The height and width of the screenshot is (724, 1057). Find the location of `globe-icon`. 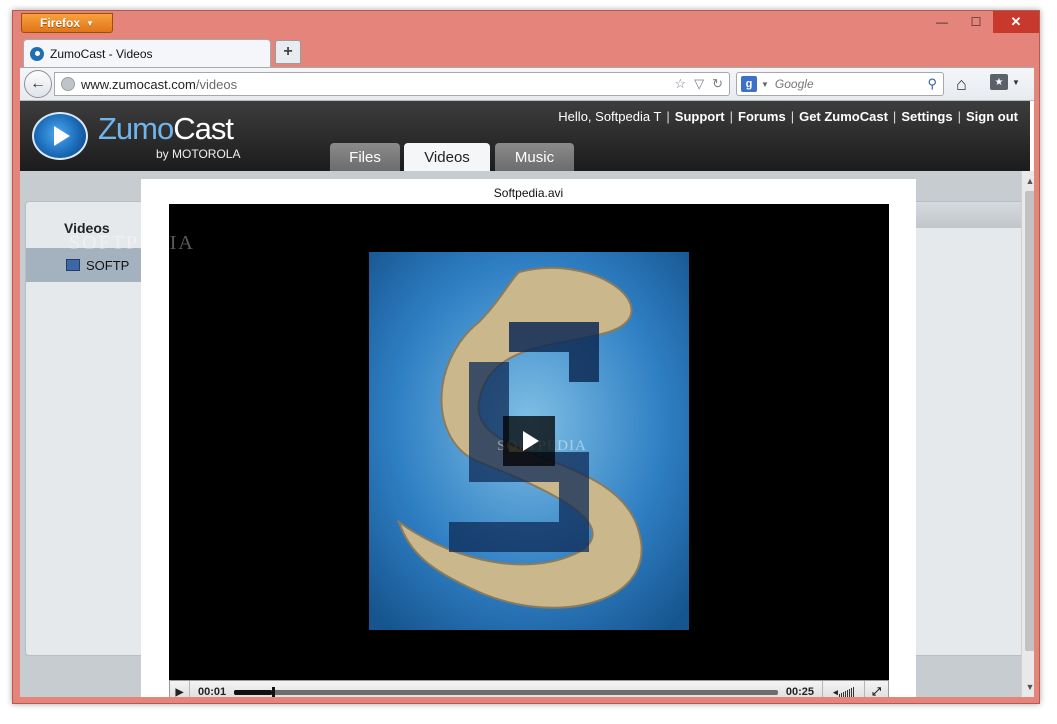

globe-icon is located at coordinates (68, 84).